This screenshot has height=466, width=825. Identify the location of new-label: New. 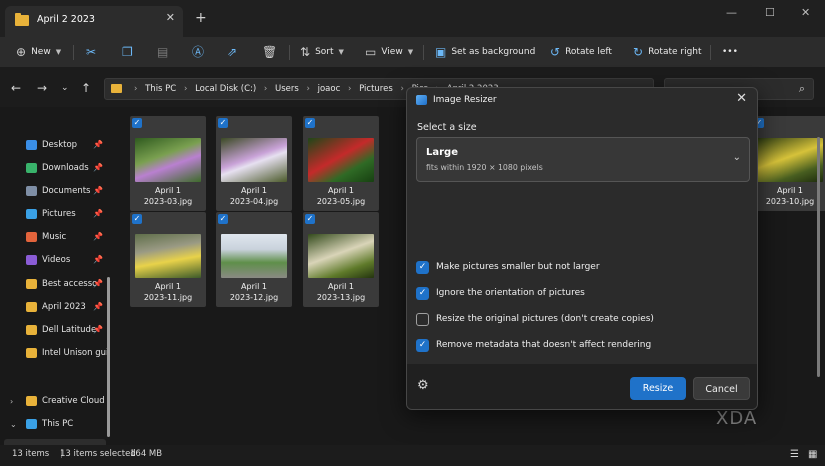
(41, 52).